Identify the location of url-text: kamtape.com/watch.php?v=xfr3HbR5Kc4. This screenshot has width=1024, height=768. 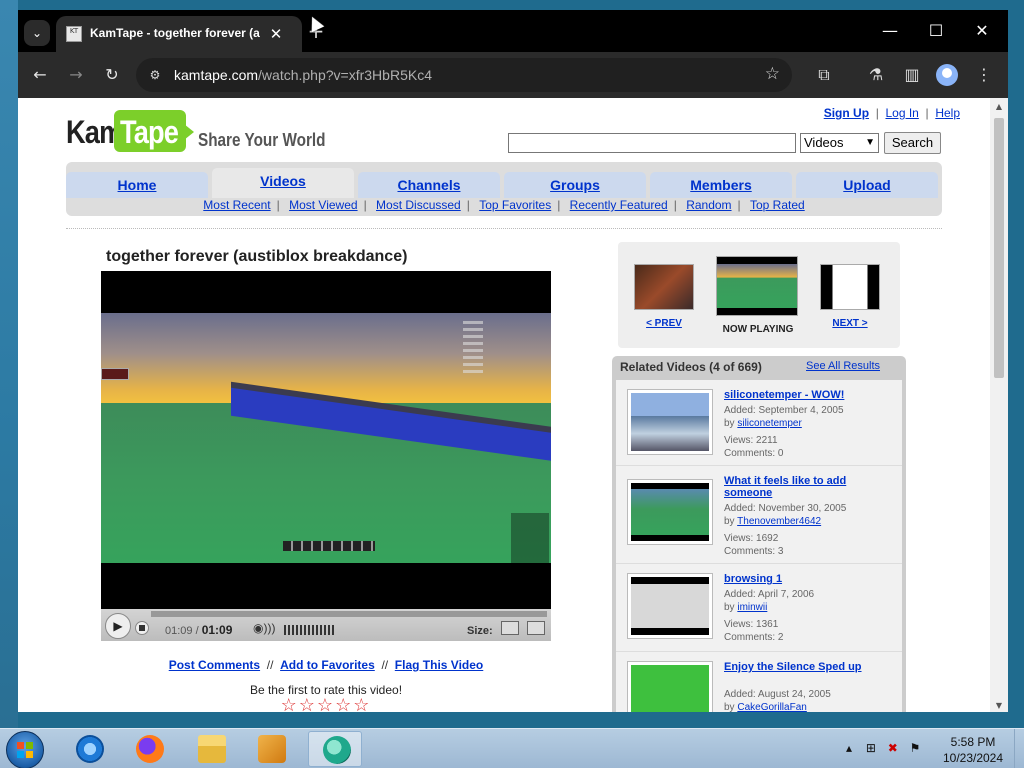
(303, 75).